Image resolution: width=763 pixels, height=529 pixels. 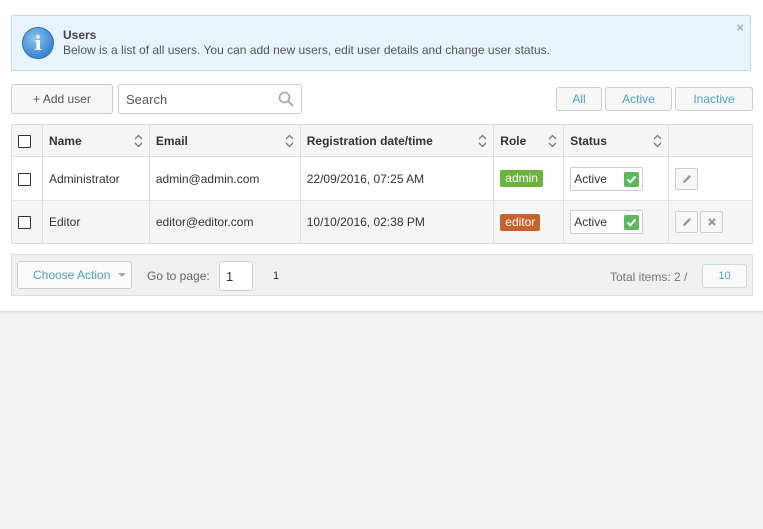 I want to click on column-label: Email, so click(x=171, y=140).